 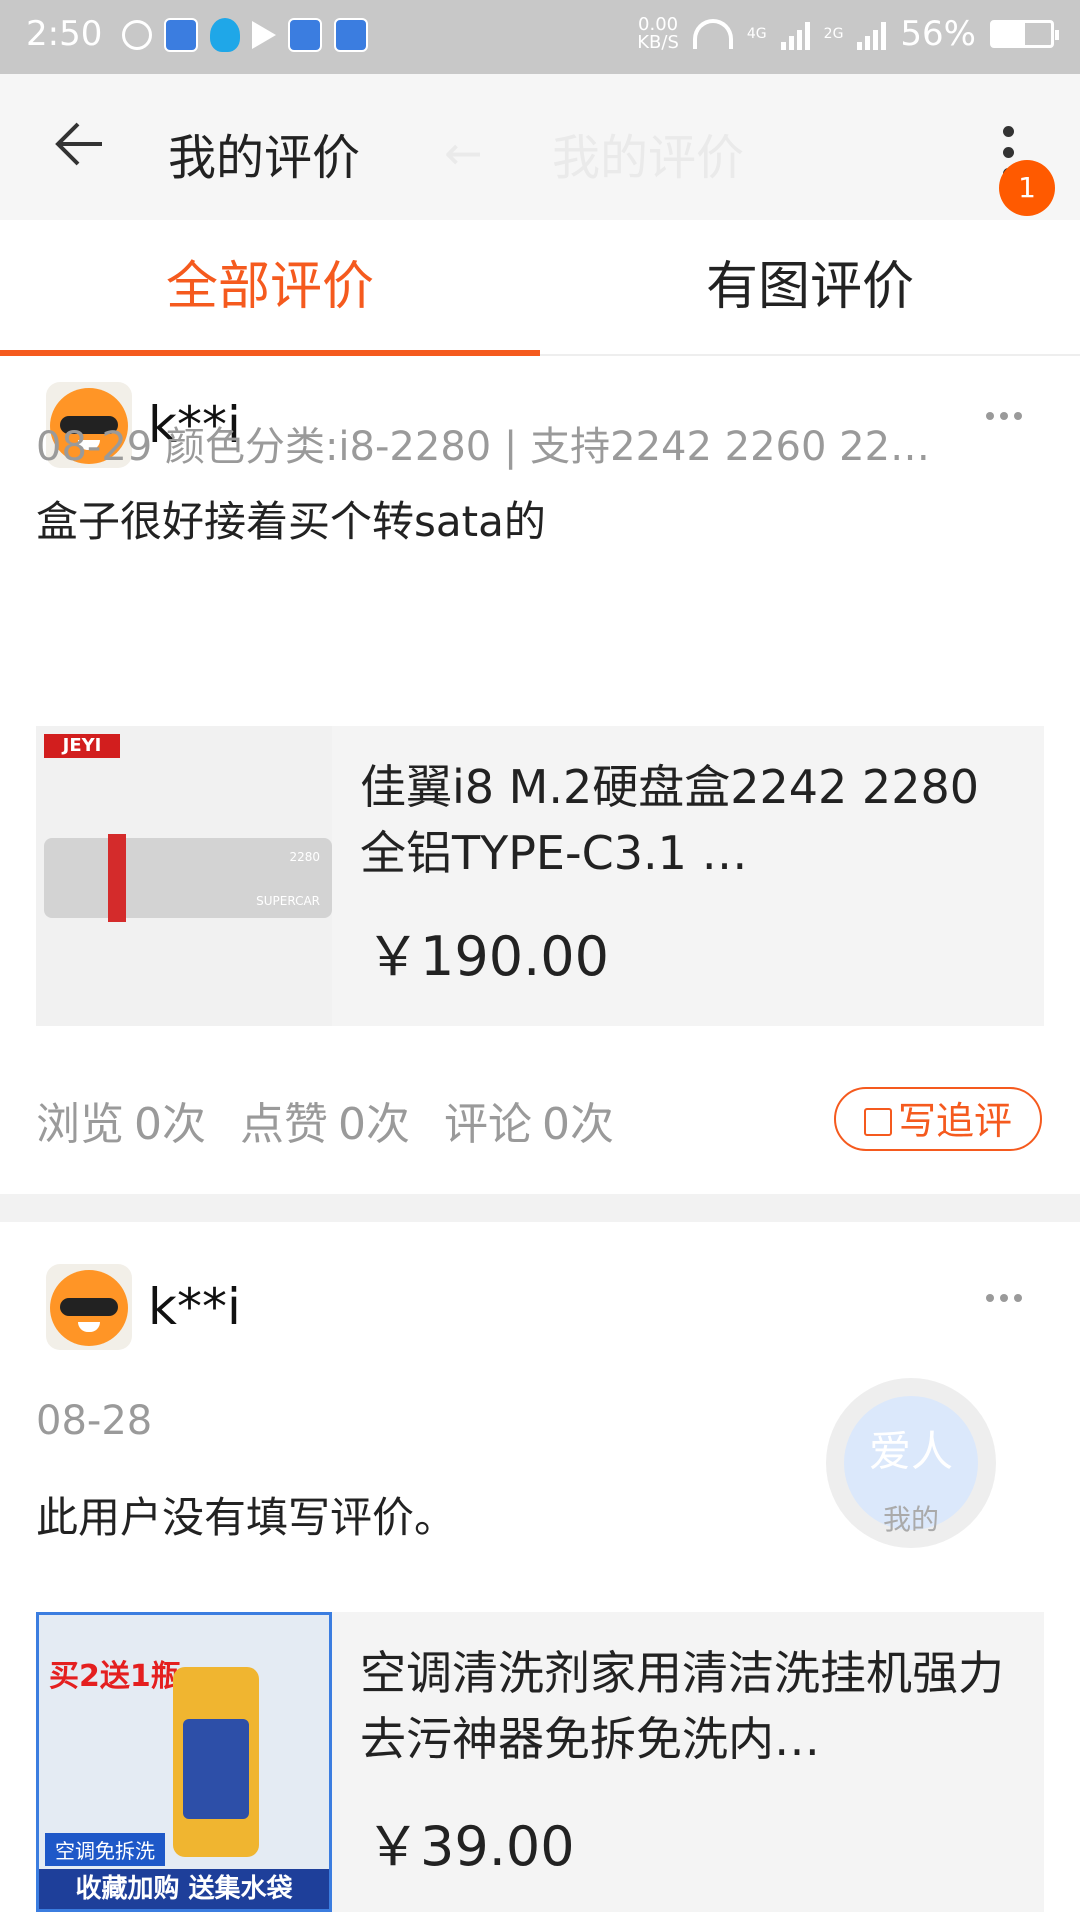 What do you see at coordinates (848, 34) in the screenshot?
I see `status-right: 0.00 KB/S 4G 2G 56%` at bounding box center [848, 34].